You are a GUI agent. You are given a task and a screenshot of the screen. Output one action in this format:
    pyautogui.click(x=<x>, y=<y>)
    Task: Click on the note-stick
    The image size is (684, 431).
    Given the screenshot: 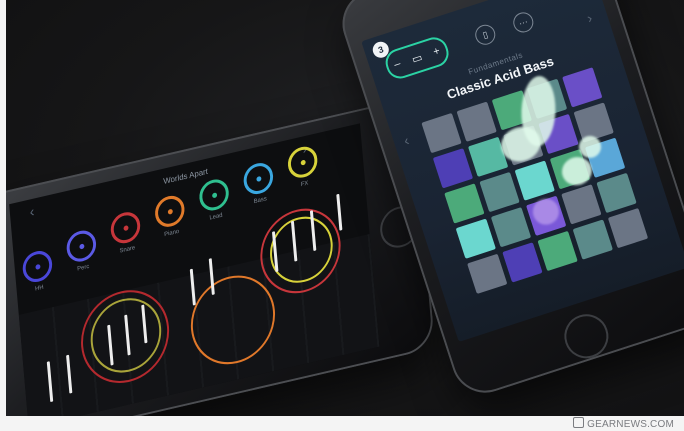 What is the action you would take?
    pyautogui.click(x=339, y=212)
    